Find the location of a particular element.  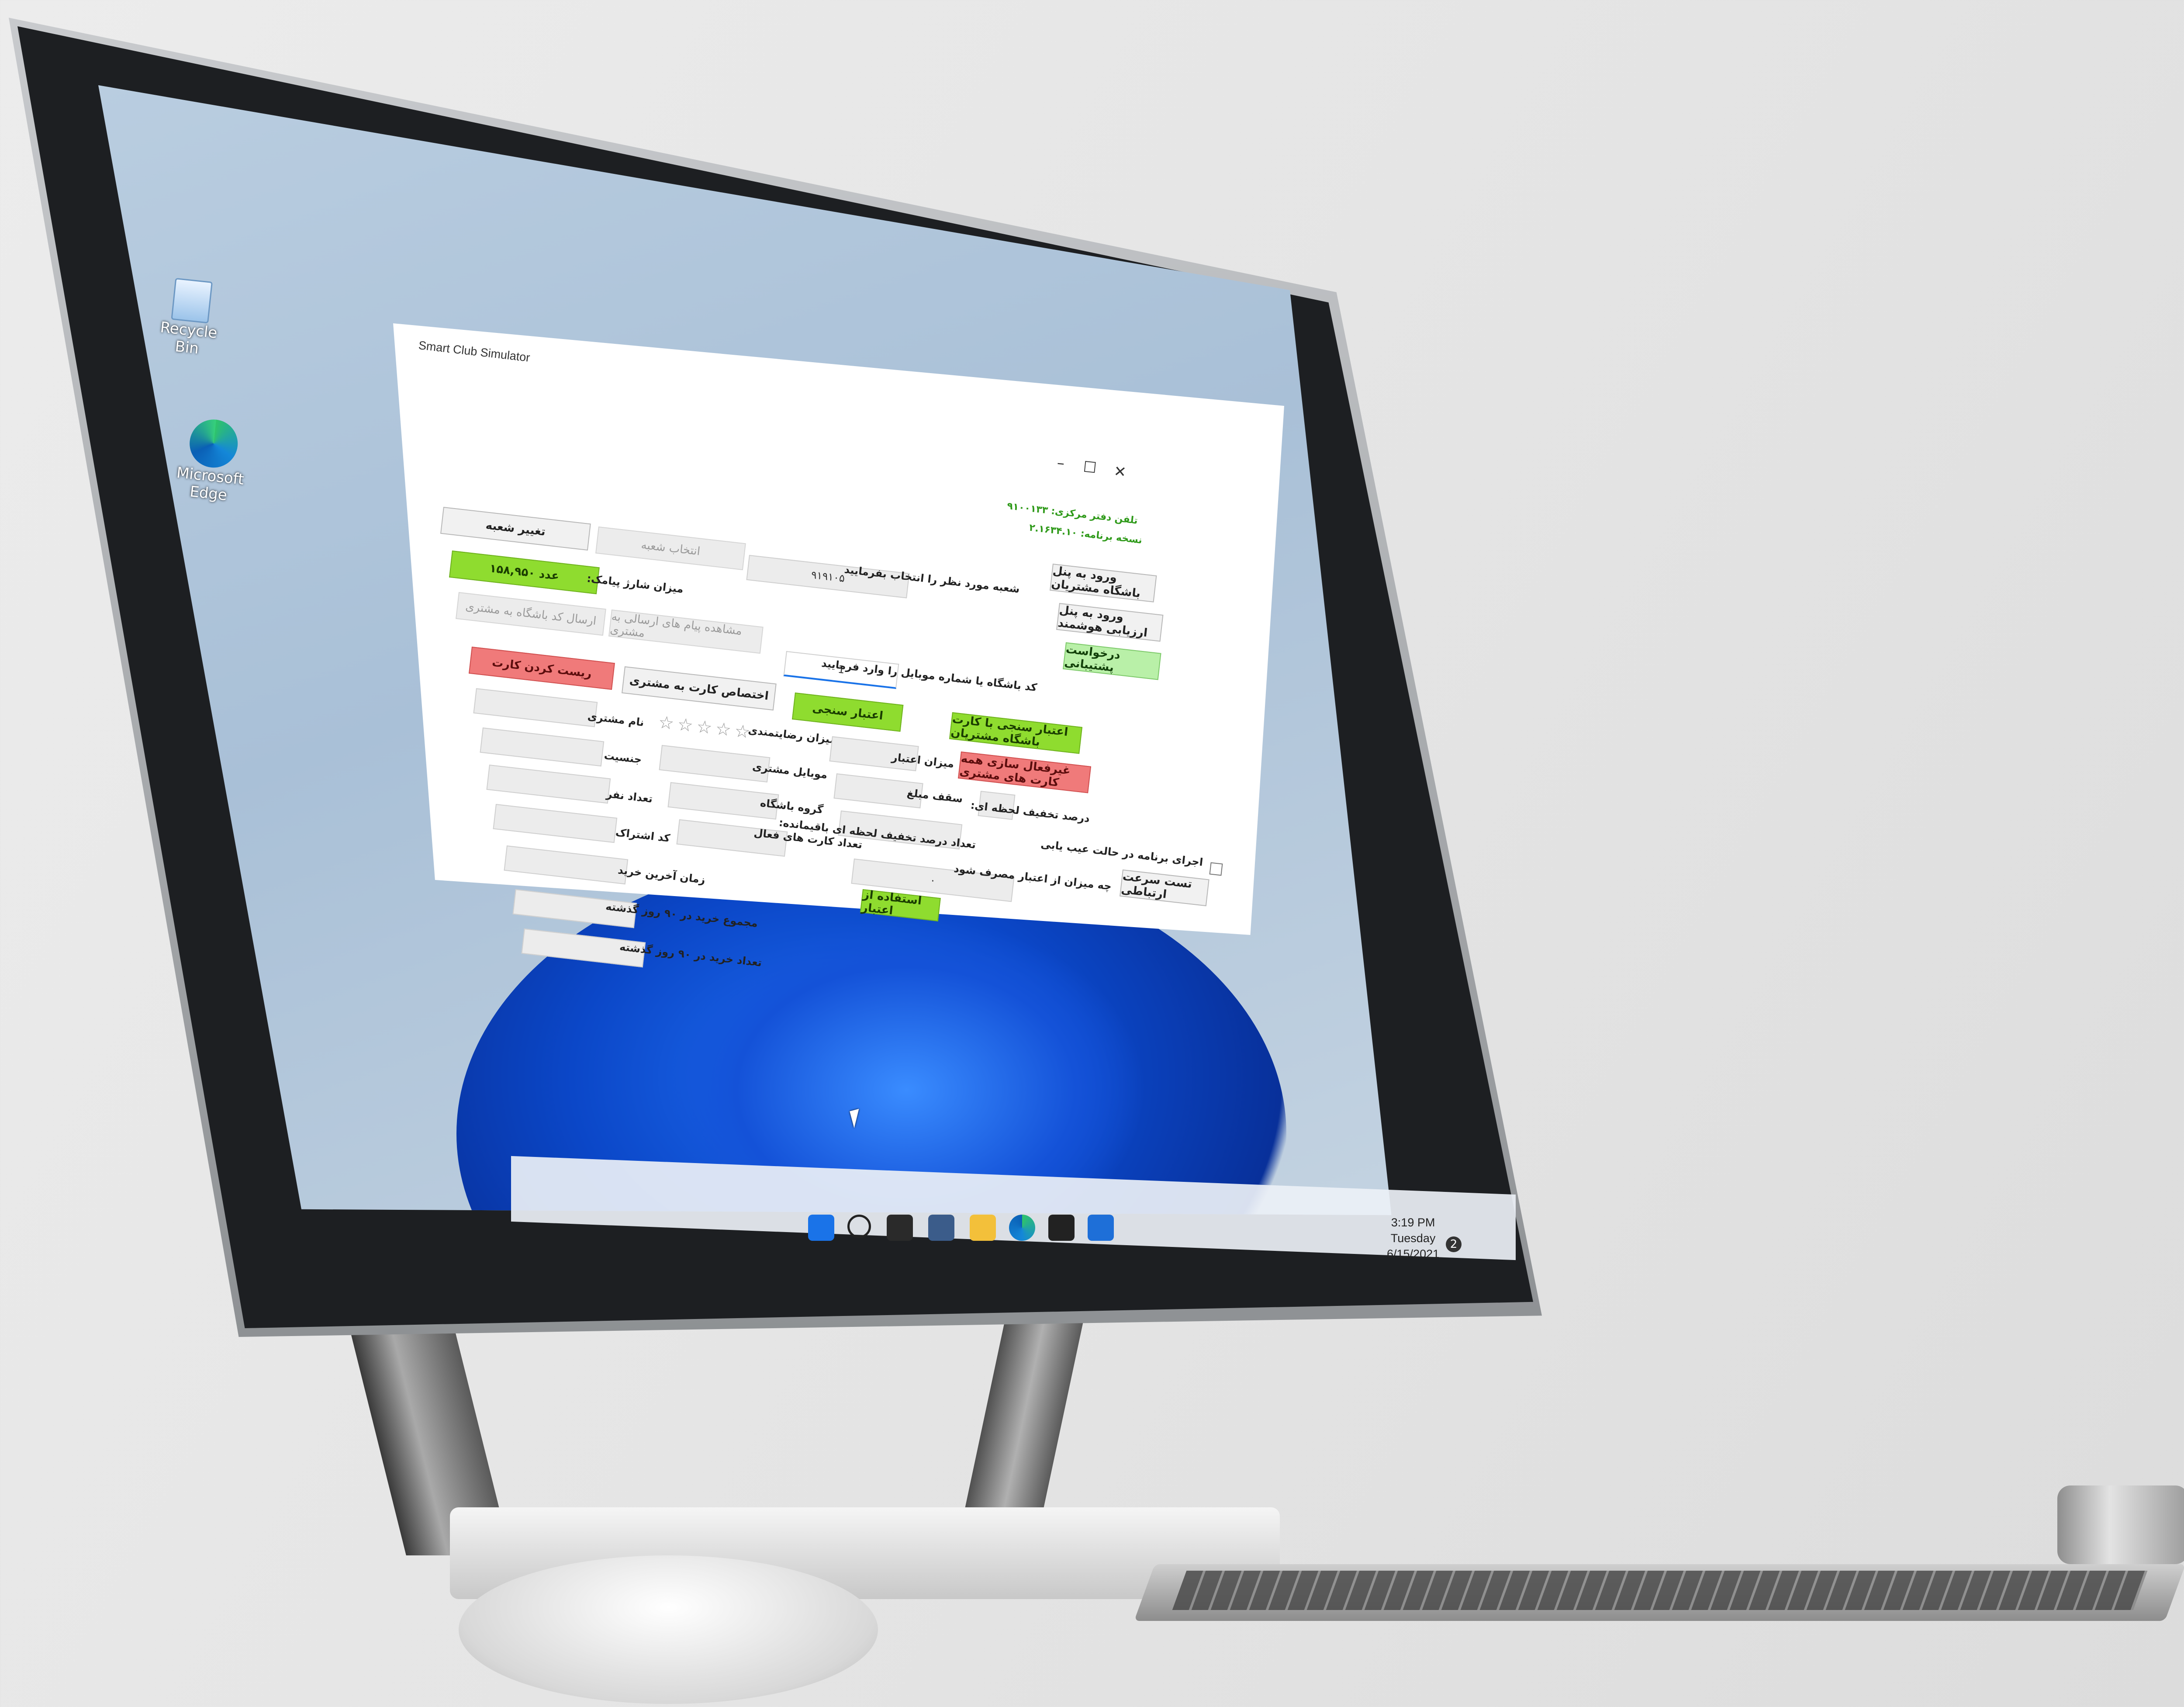

widgets-icon is located at coordinates (941, 1228).